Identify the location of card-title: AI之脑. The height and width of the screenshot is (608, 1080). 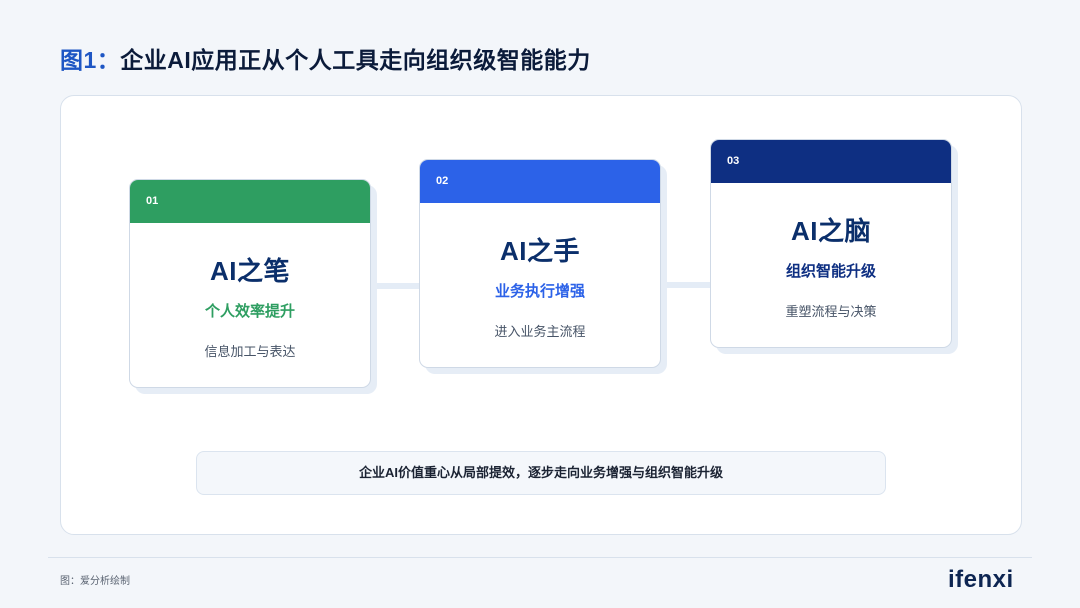
(830, 231).